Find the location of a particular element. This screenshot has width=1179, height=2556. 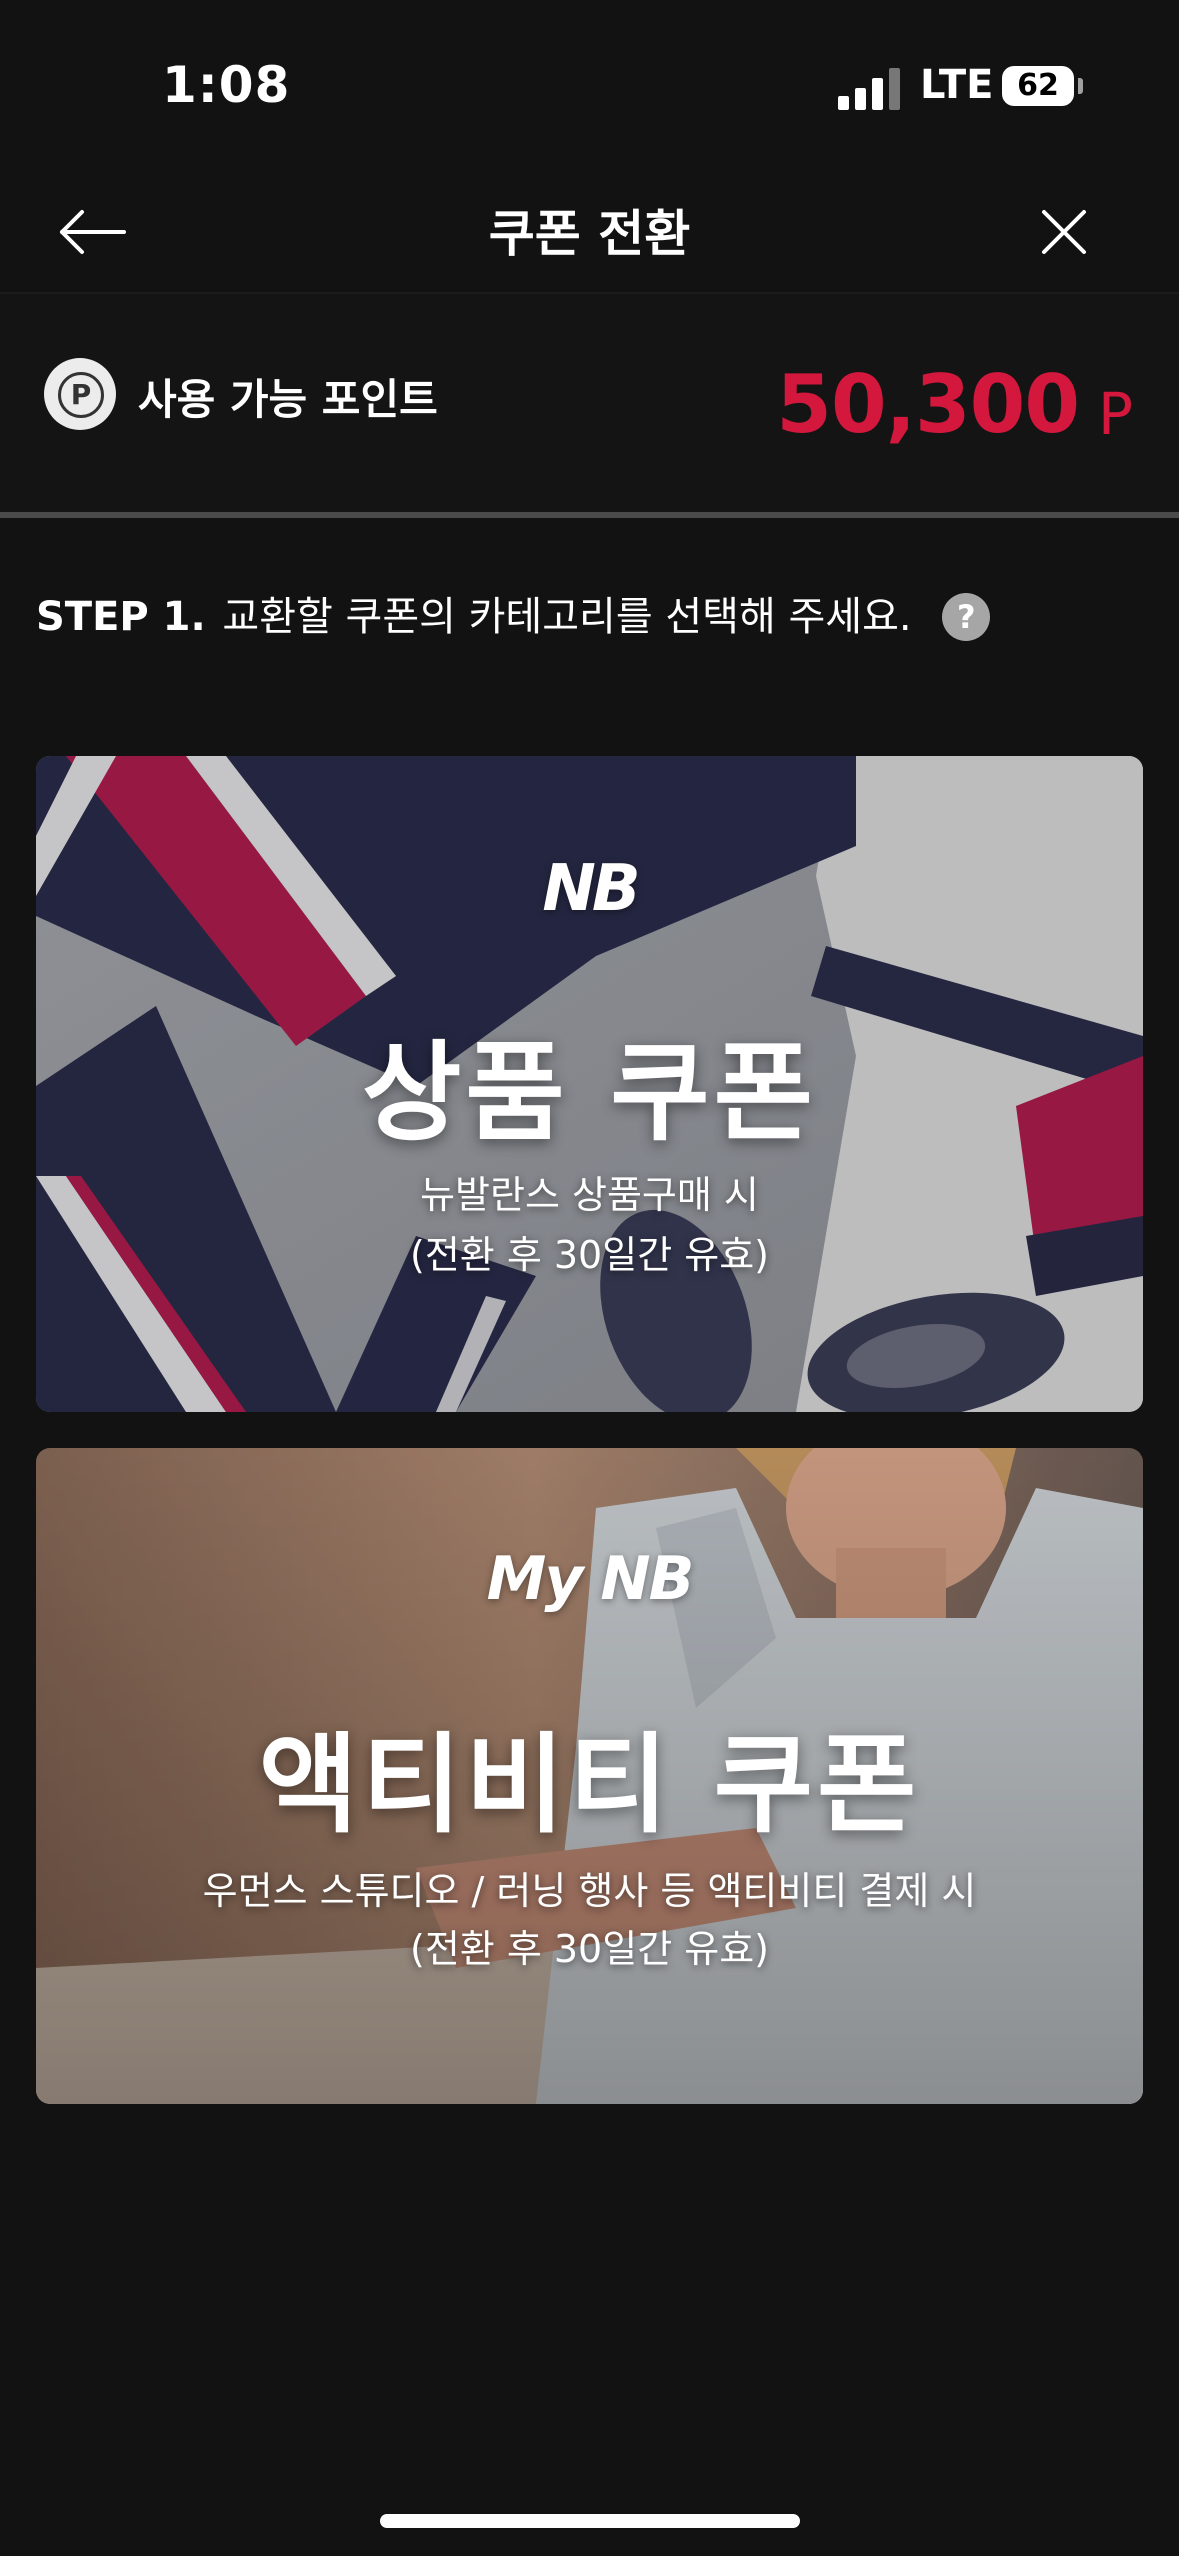

my-nb-logo: My NB is located at coordinates (590, 1579).